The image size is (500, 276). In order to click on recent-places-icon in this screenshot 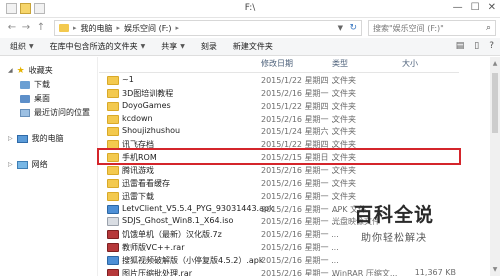, I will do `click(25, 112)`.